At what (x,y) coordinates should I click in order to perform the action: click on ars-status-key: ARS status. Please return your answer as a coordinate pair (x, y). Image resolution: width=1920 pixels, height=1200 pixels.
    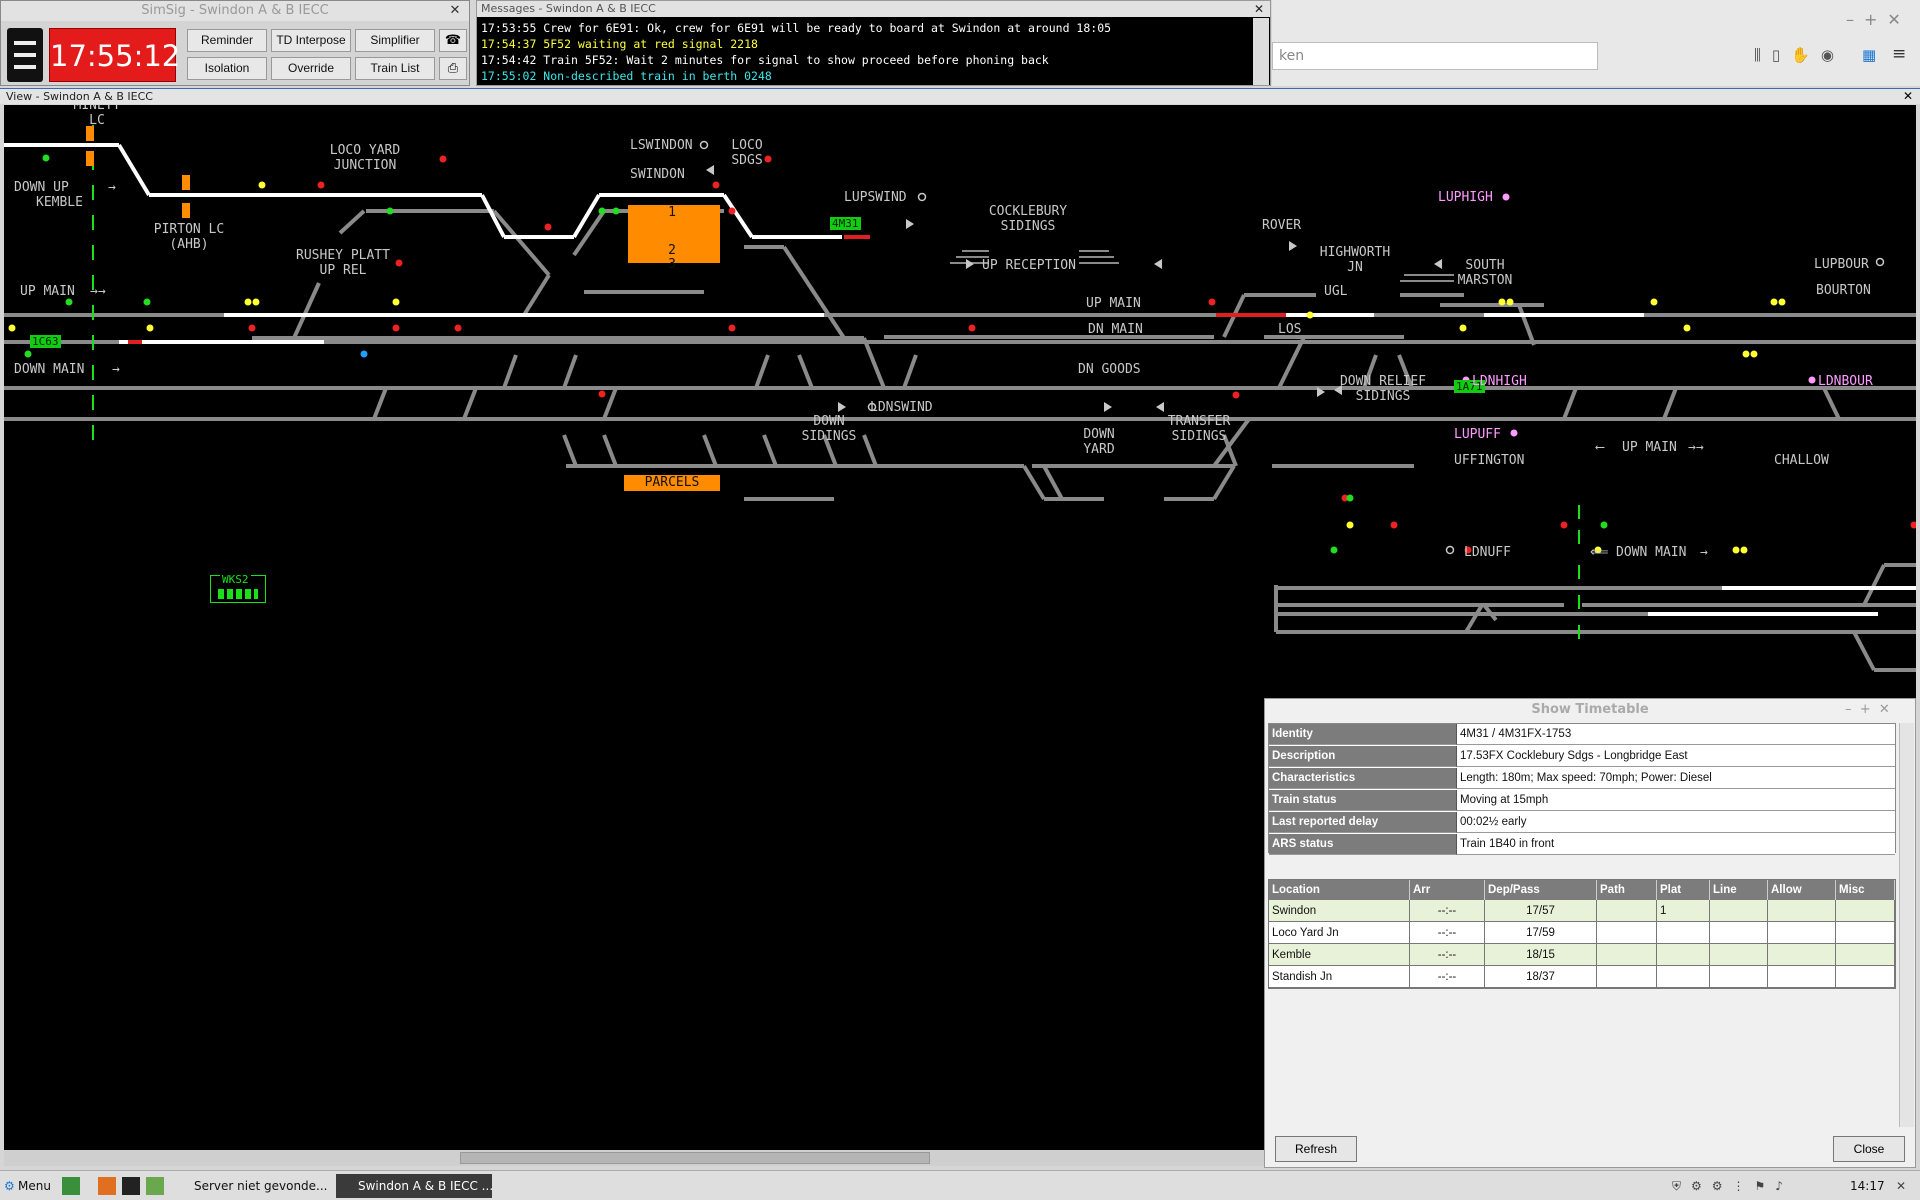
    Looking at the image, I should click on (1363, 844).